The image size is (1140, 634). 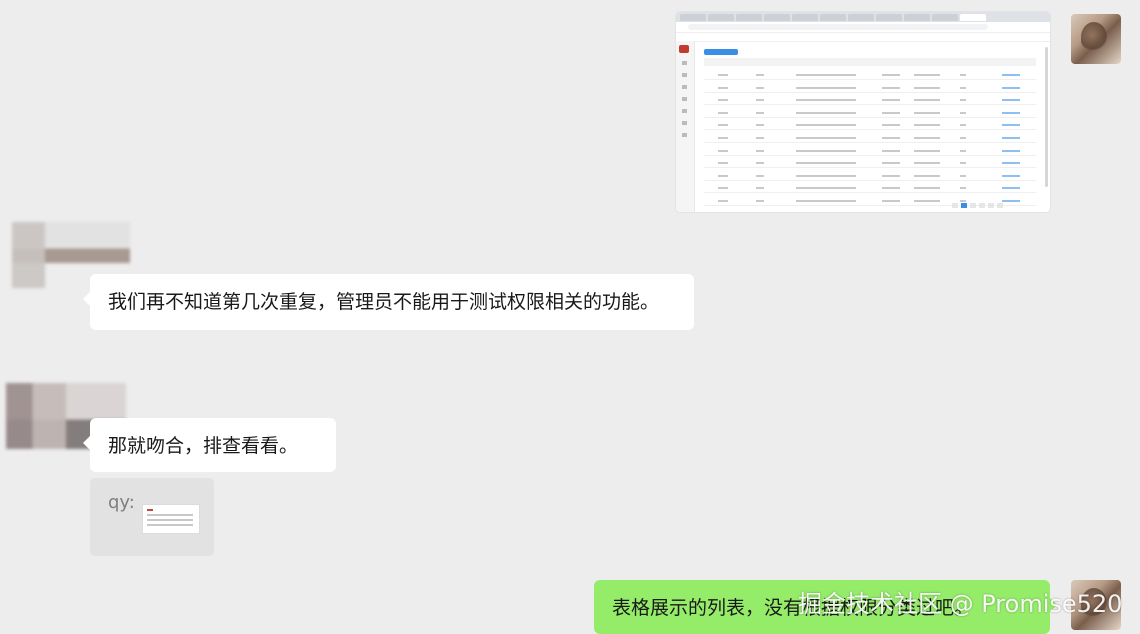 What do you see at coordinates (863, 37) in the screenshot?
I see `browser-bookmarks-bar` at bounding box center [863, 37].